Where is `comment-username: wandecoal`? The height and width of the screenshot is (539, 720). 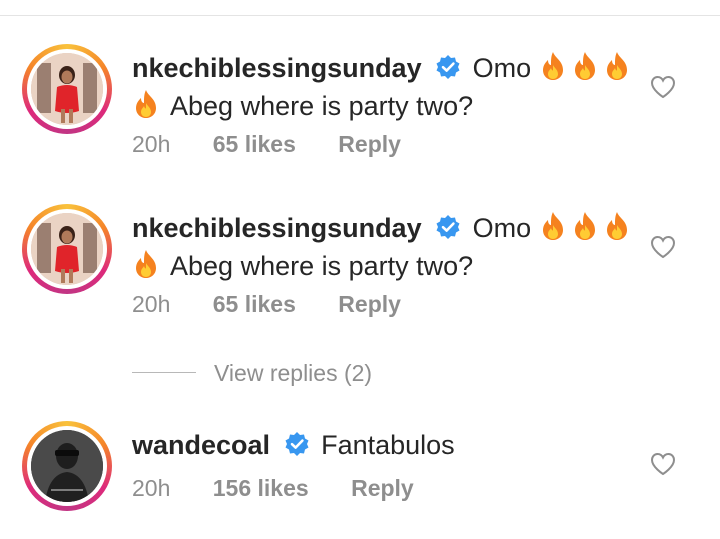 comment-username: wandecoal is located at coordinates (201, 445).